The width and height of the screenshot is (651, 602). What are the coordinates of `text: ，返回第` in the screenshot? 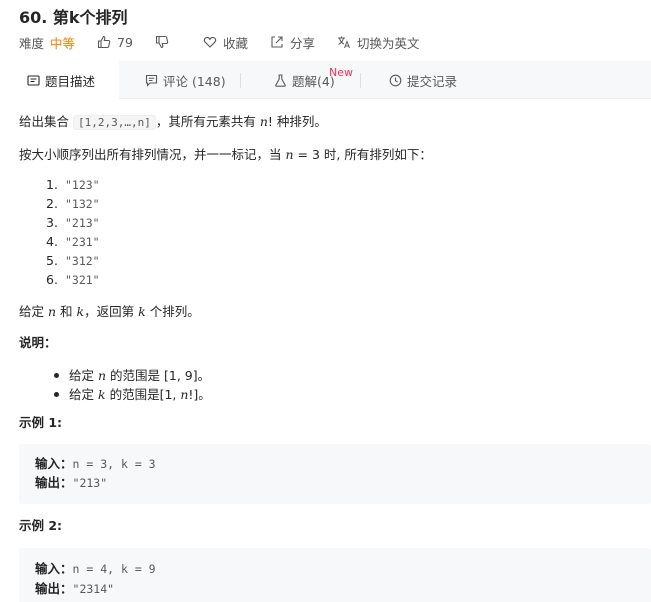 It's located at (109, 311).